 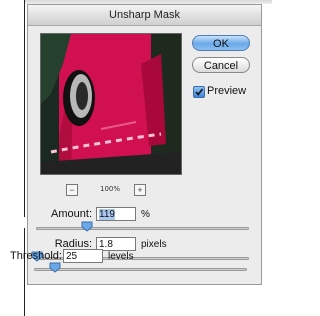 What do you see at coordinates (145, 214) in the screenshot?
I see `amount-unit: %` at bounding box center [145, 214].